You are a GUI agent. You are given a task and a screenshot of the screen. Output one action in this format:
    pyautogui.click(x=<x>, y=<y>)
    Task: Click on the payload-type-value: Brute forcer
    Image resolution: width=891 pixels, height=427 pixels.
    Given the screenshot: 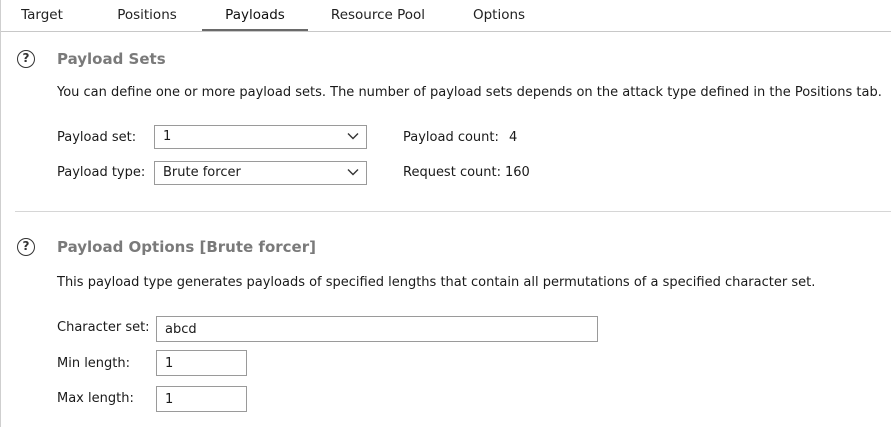 What is the action you would take?
    pyautogui.click(x=202, y=172)
    